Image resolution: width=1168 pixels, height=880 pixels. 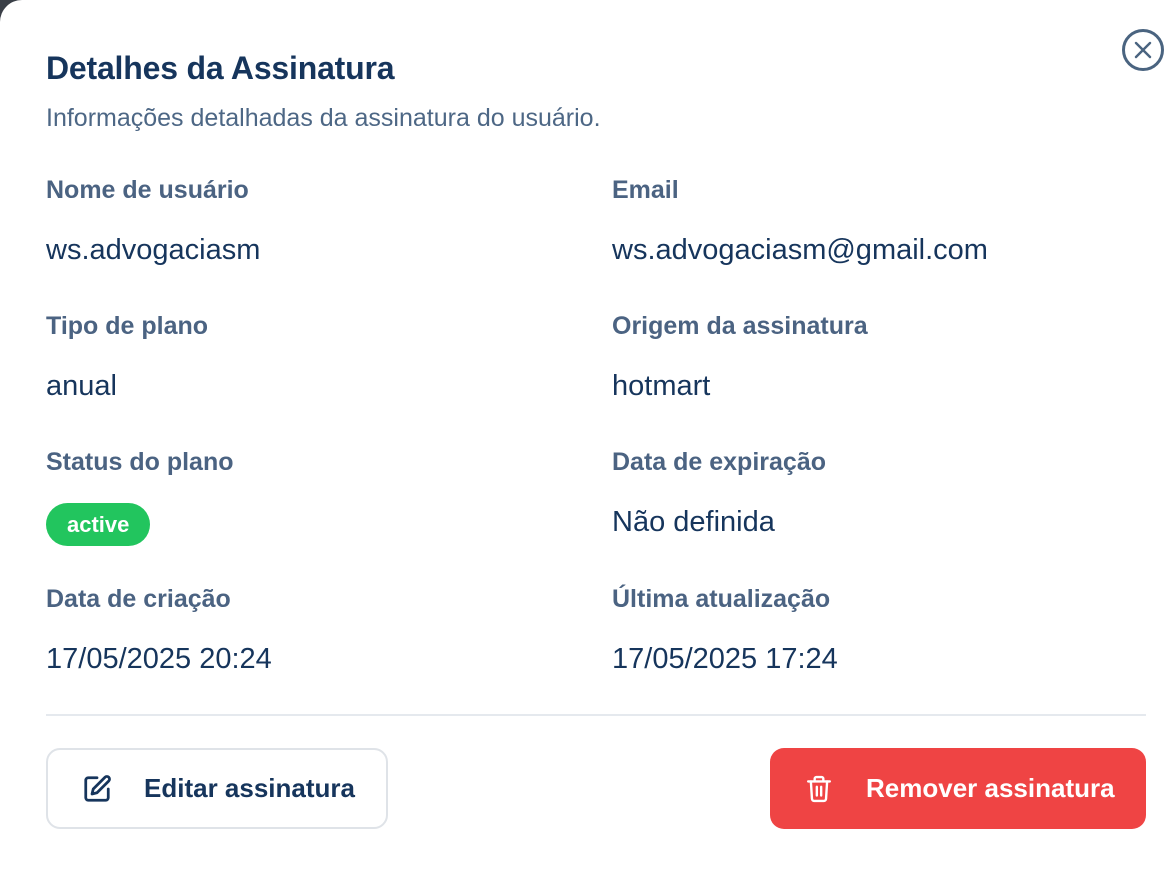 I want to click on username-label: Nome de usuário, so click(x=147, y=190).